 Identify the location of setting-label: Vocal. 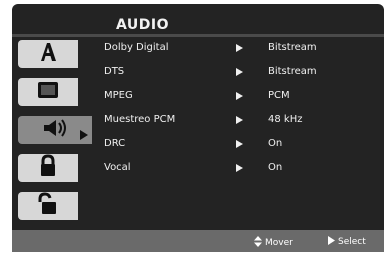
(117, 167).